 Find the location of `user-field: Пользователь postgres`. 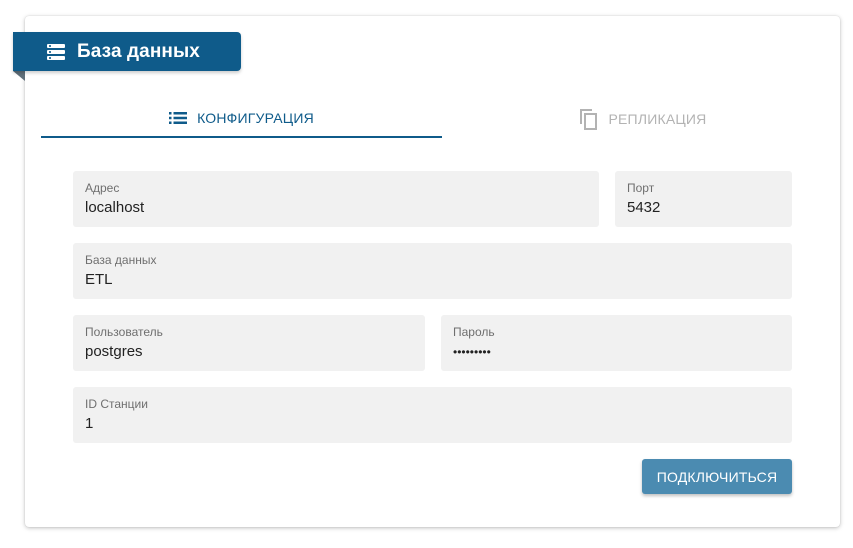

user-field: Пользователь postgres is located at coordinates (249, 343).